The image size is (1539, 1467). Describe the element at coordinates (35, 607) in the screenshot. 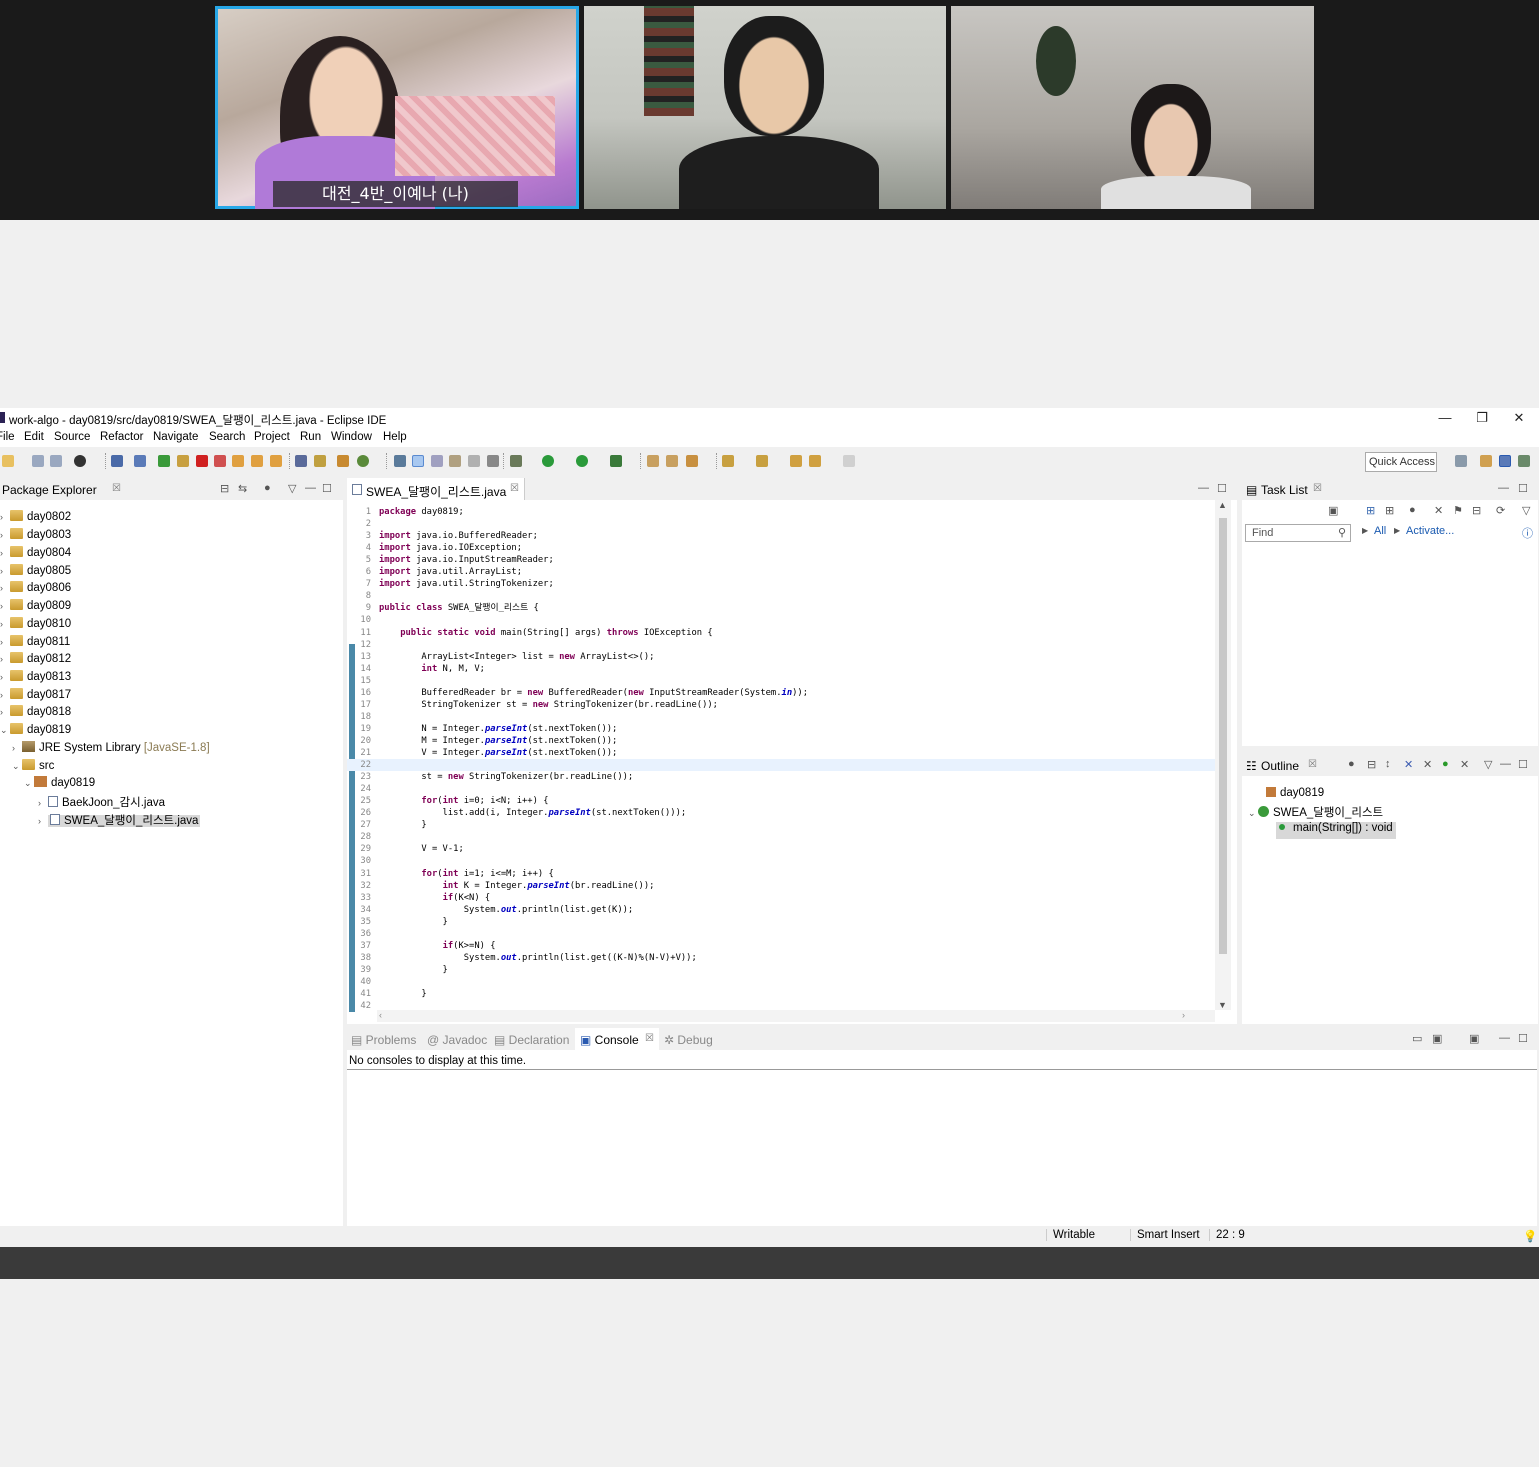

I see `tree-item-project: › day0809` at that location.